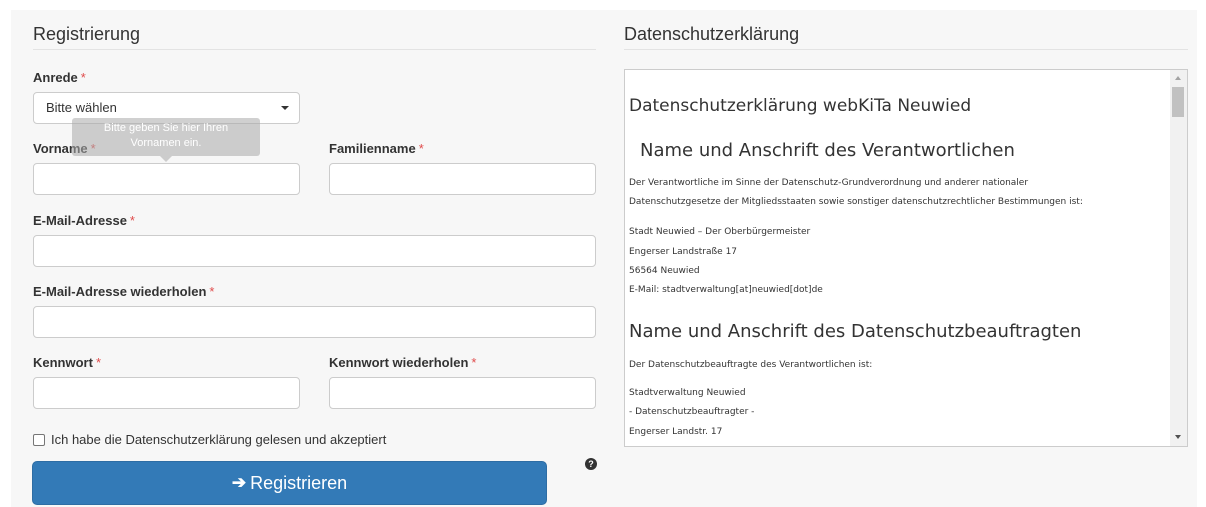  I want to click on privacy-text-line: Engerser Landstraße 17, so click(683, 252).